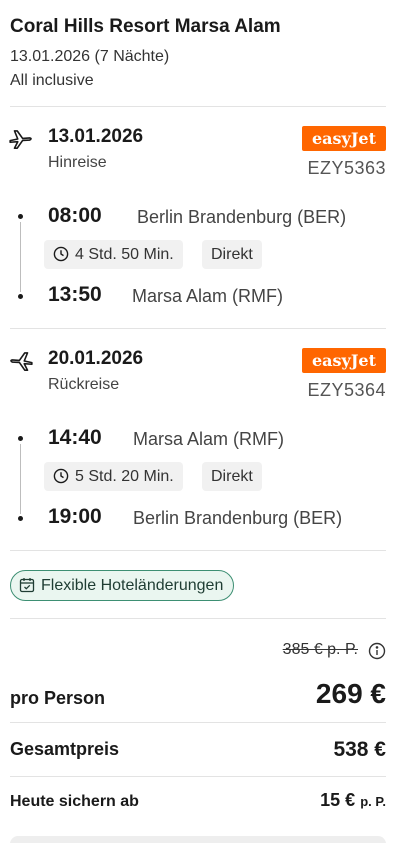 The image size is (400, 843). Describe the element at coordinates (84, 384) in the screenshot. I see `return-direction: Rückreise` at that location.